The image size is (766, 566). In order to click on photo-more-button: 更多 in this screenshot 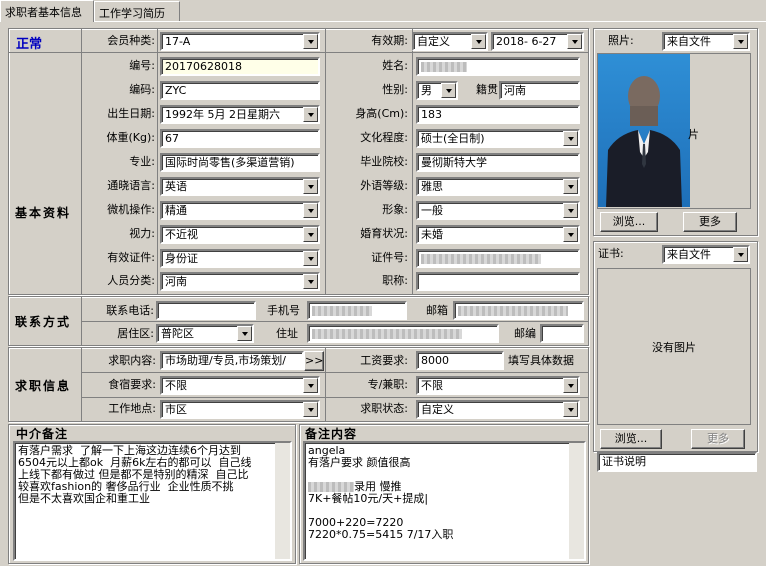, I will do `click(710, 222)`.